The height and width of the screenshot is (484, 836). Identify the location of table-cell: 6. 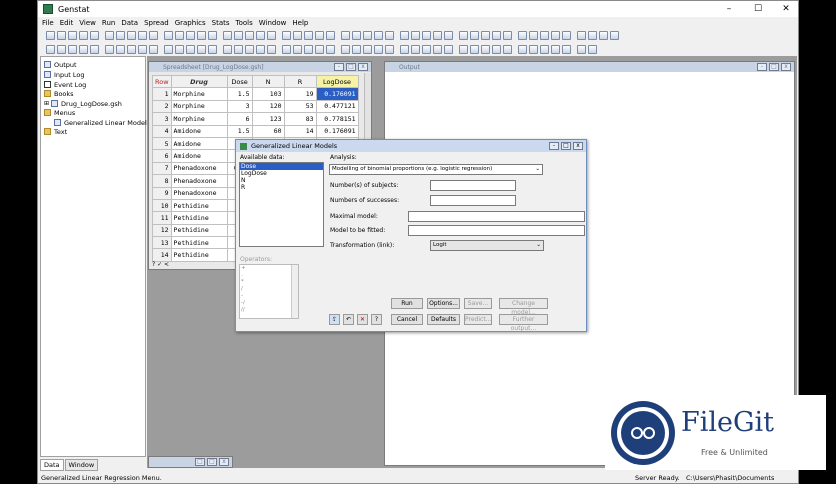
(162, 156).